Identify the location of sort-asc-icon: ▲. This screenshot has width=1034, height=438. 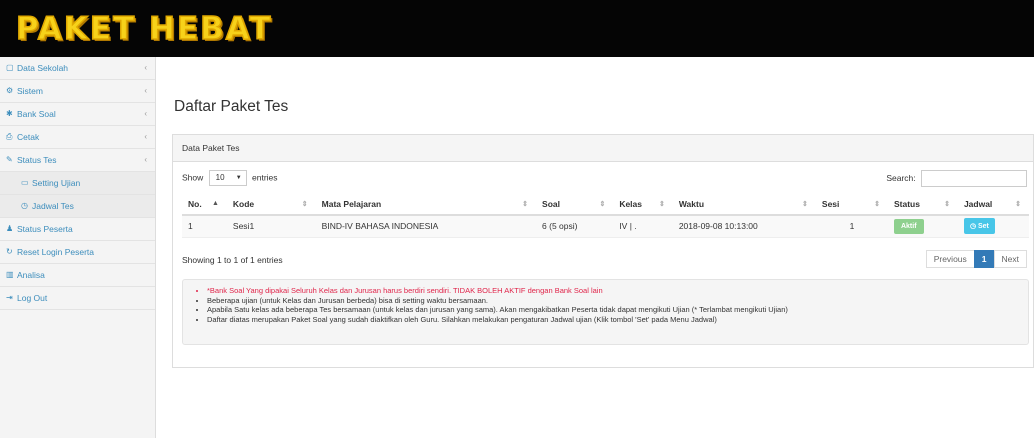
(215, 203).